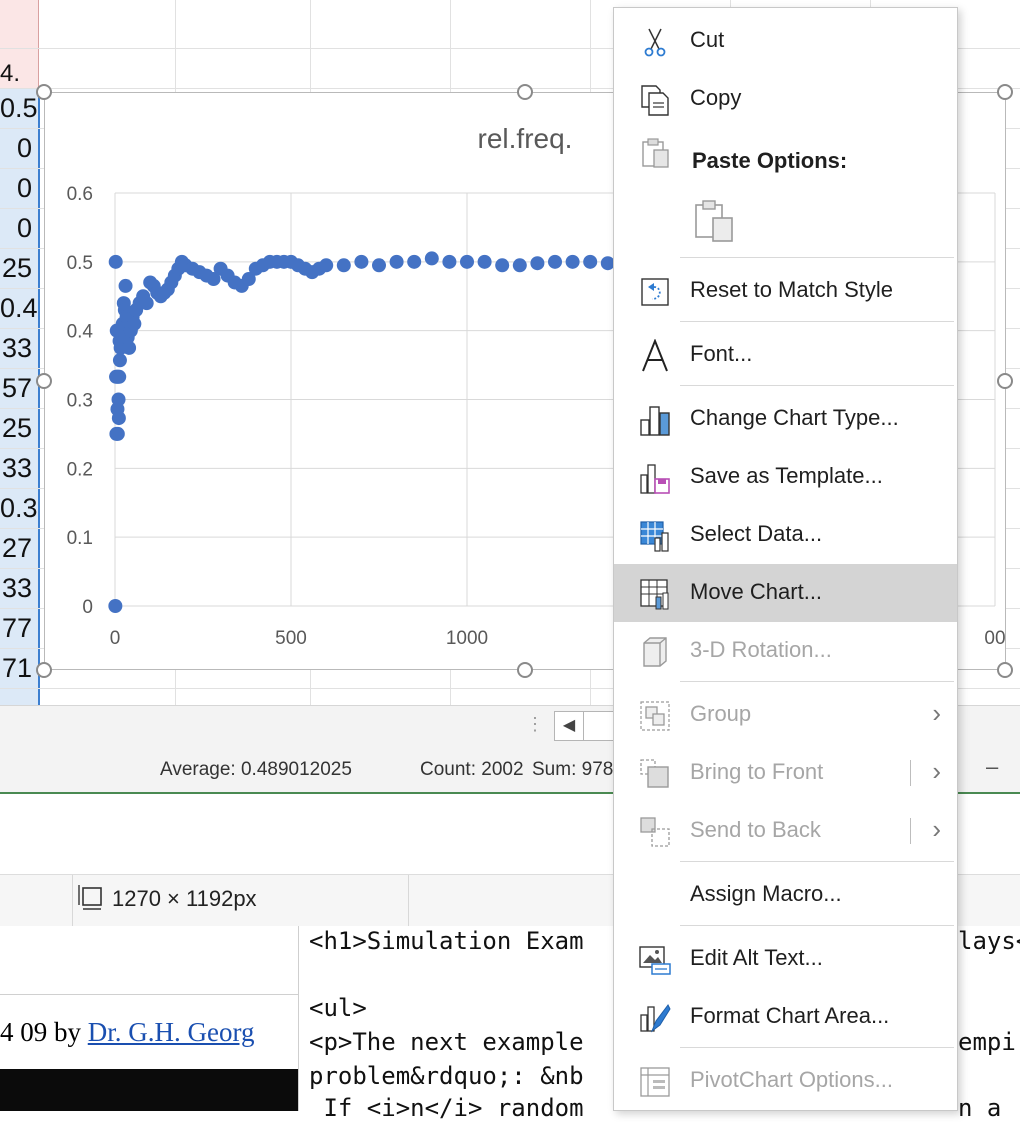  Describe the element at coordinates (171, 1032) in the screenshot. I see `author-link: Dr. G.H. Georg` at that location.